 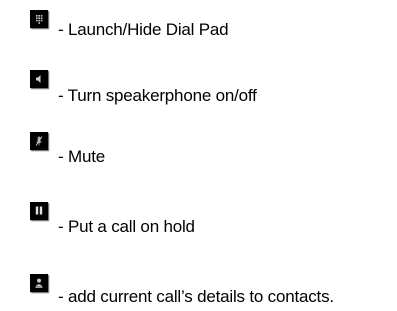 I want to click on legend-item-speaker: - Turn speakerphone on/off, so click(x=198, y=87).